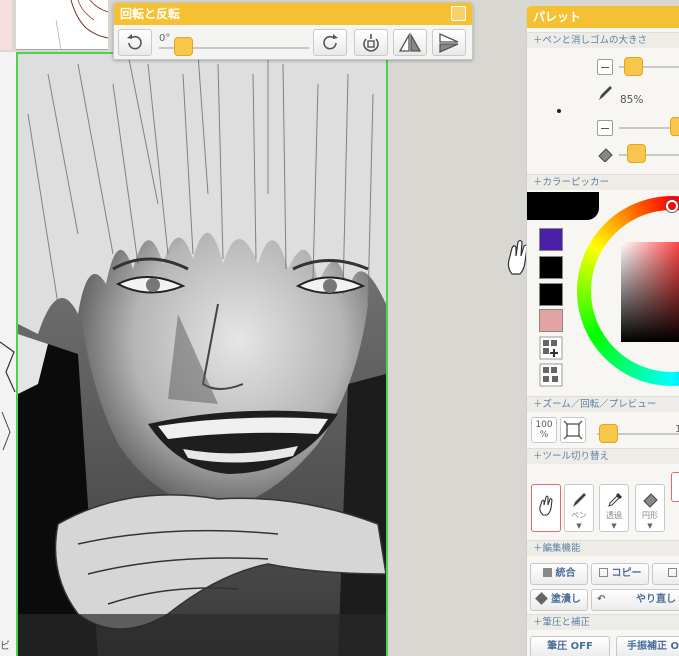  What do you see at coordinates (570, 646) in the screenshot?
I see `pressure-toggle: 筆圧 OFF` at bounding box center [570, 646].